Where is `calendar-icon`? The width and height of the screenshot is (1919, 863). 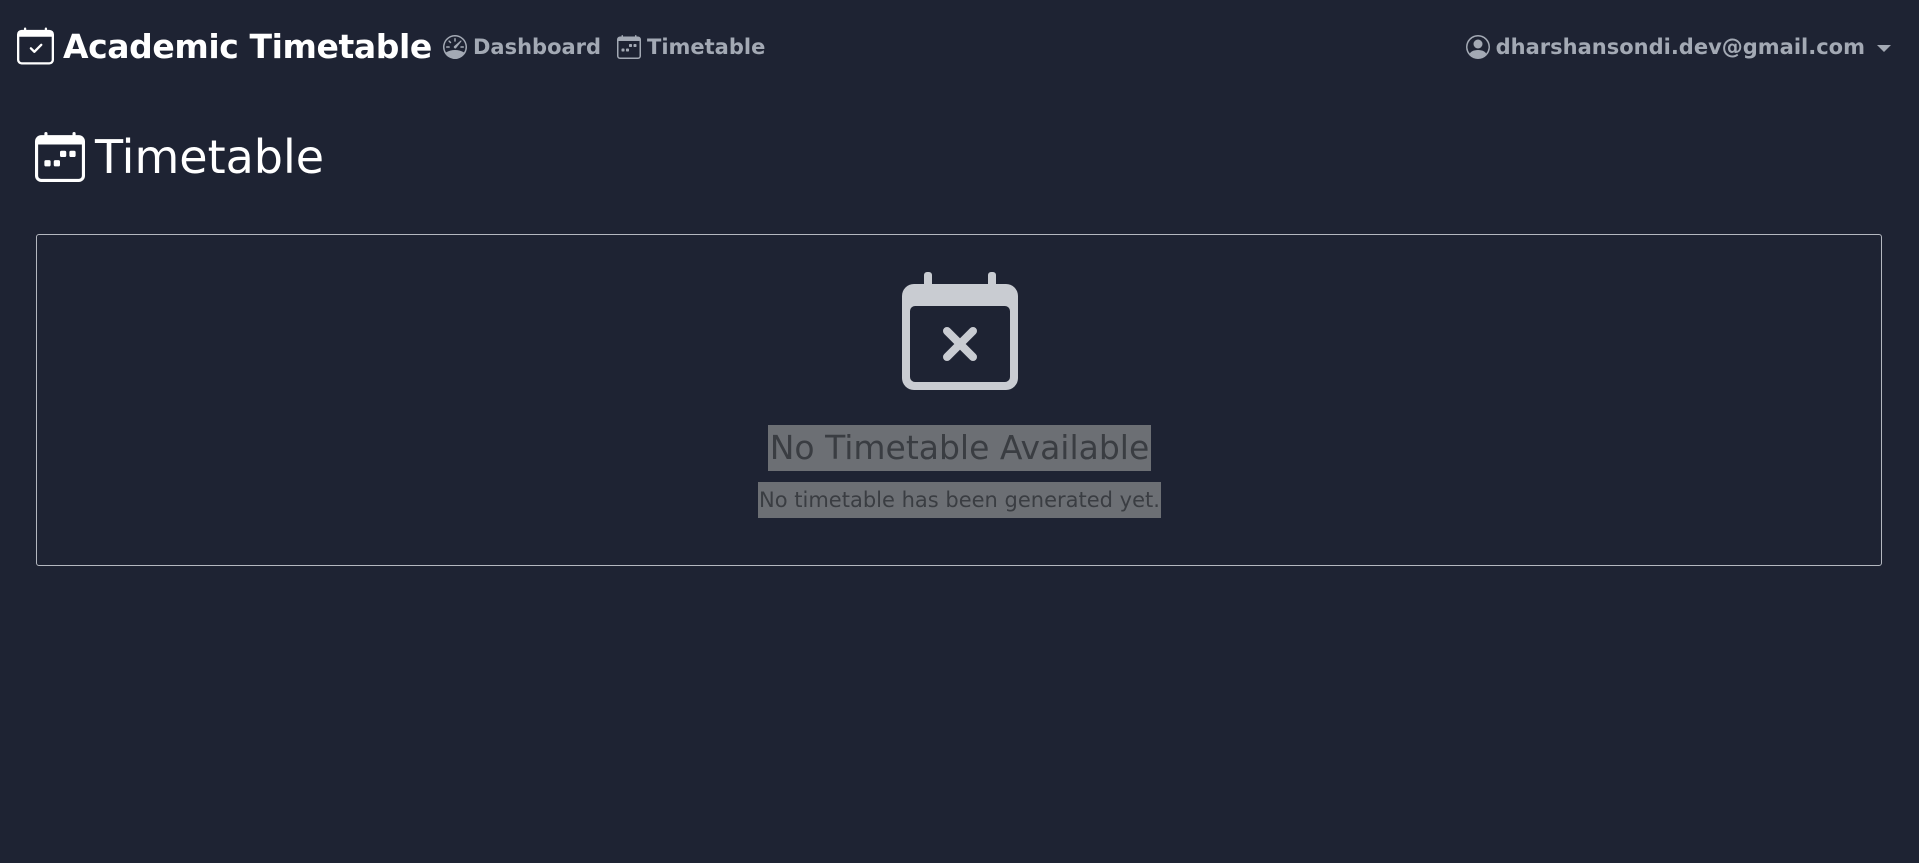
calendar-icon is located at coordinates (629, 47).